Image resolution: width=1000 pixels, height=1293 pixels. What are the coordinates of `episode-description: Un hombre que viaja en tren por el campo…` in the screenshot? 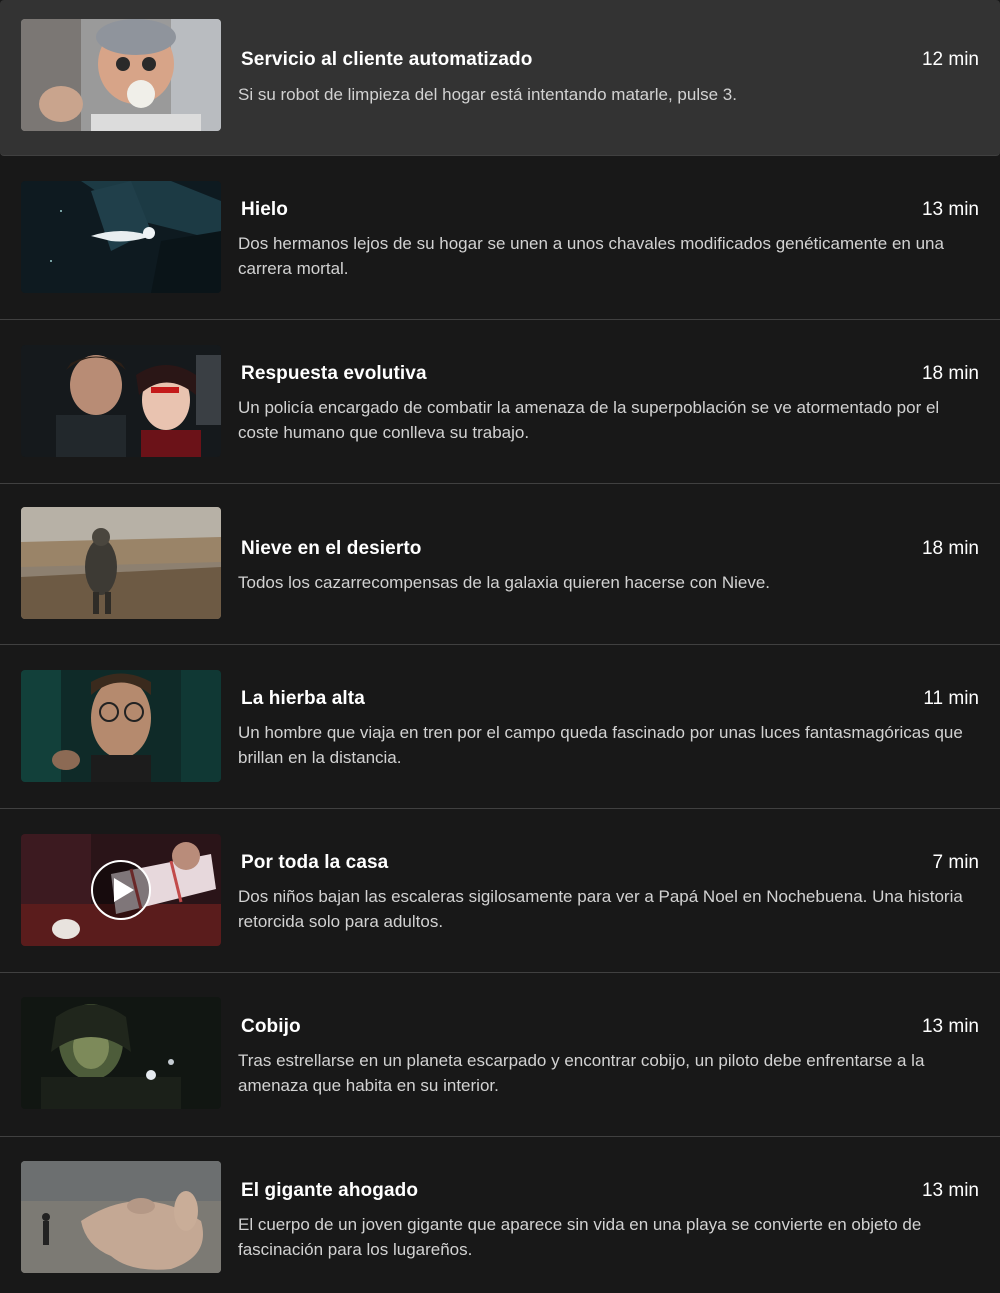 It's located at (600, 745).